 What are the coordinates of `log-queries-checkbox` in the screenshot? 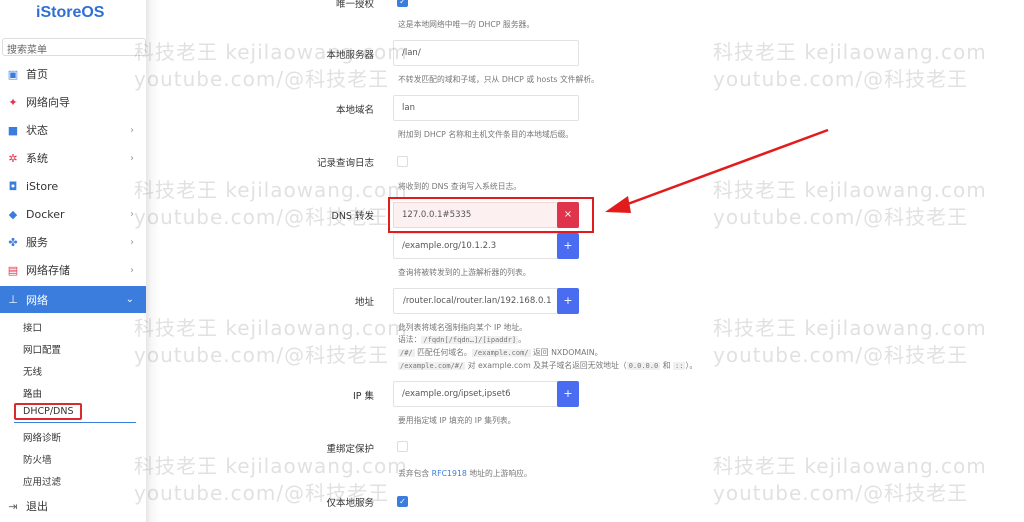 It's located at (402, 161).